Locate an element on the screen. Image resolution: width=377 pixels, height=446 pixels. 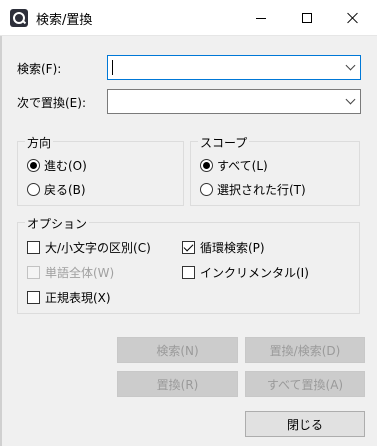
scope-all-radio: すべて(L) is located at coordinates (234, 165).